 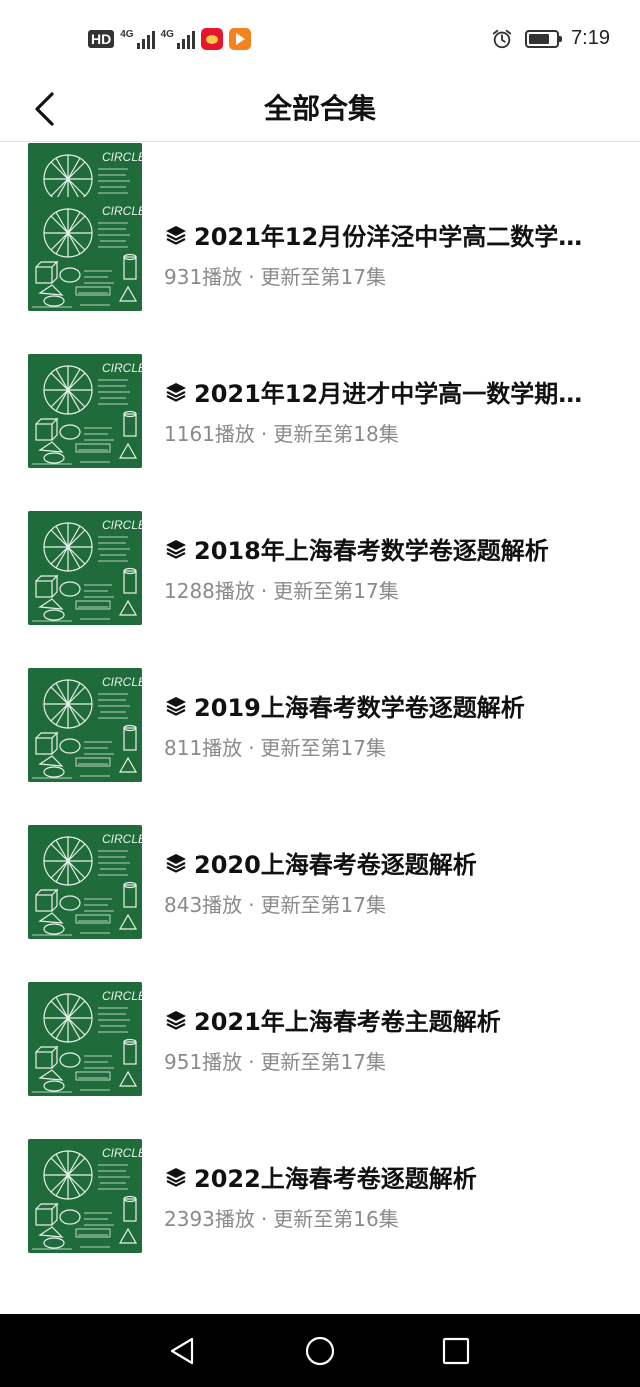 I want to click on play-count: 2393播放, so click(x=209, y=1219).